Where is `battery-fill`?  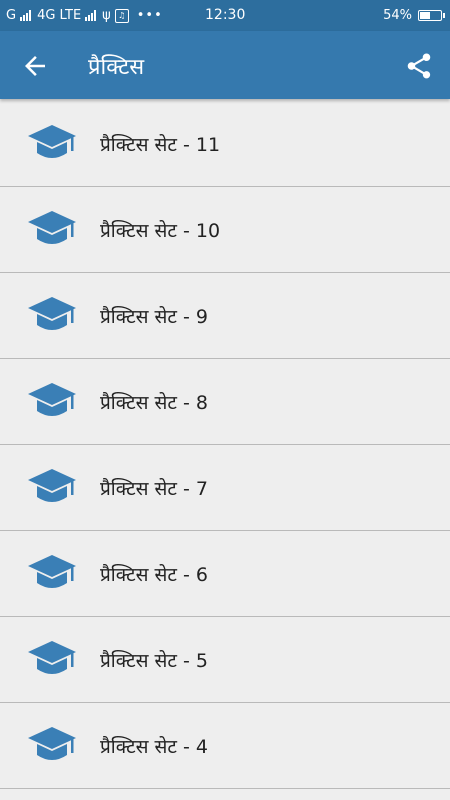
battery-fill is located at coordinates (425, 15).